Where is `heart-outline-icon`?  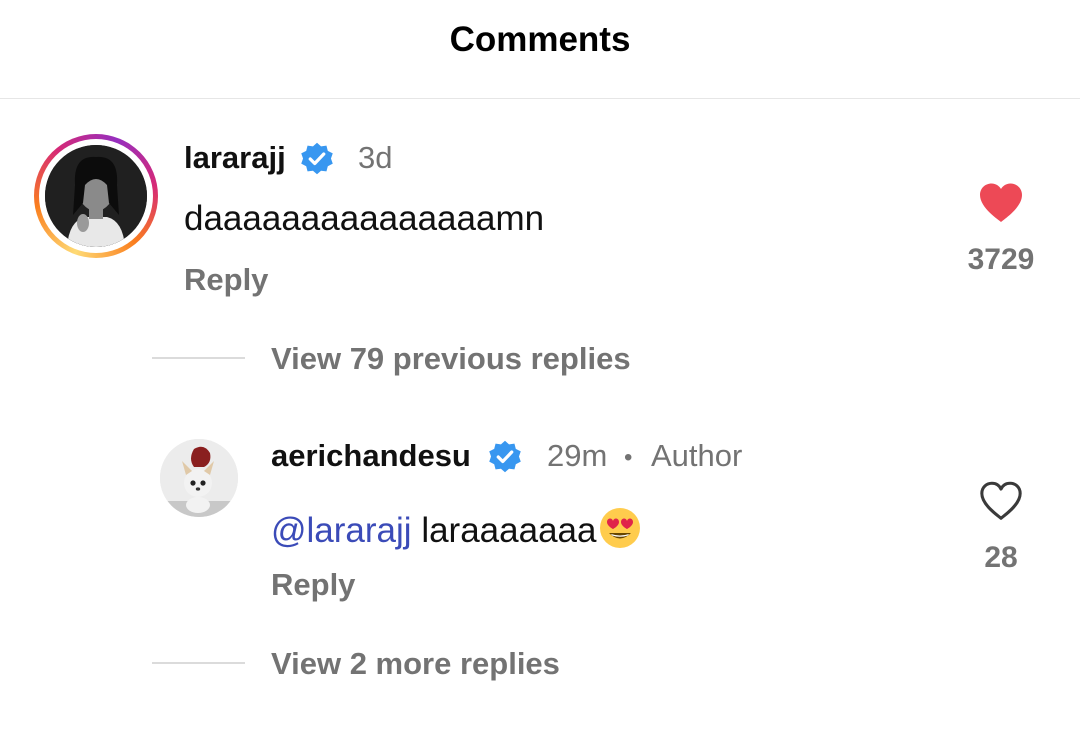
heart-outline-icon is located at coordinates (1001, 501).